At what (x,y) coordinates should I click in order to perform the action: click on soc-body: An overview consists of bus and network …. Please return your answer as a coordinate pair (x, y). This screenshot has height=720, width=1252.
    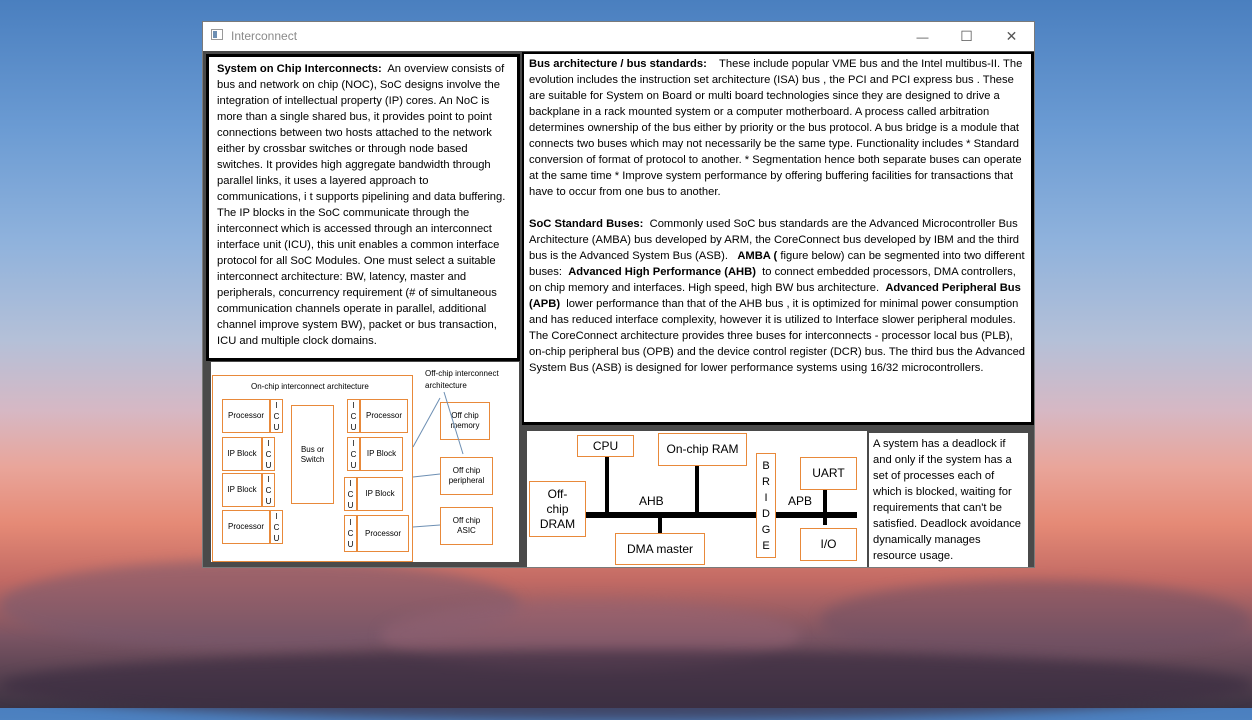
    Looking at the image, I should click on (361, 205).